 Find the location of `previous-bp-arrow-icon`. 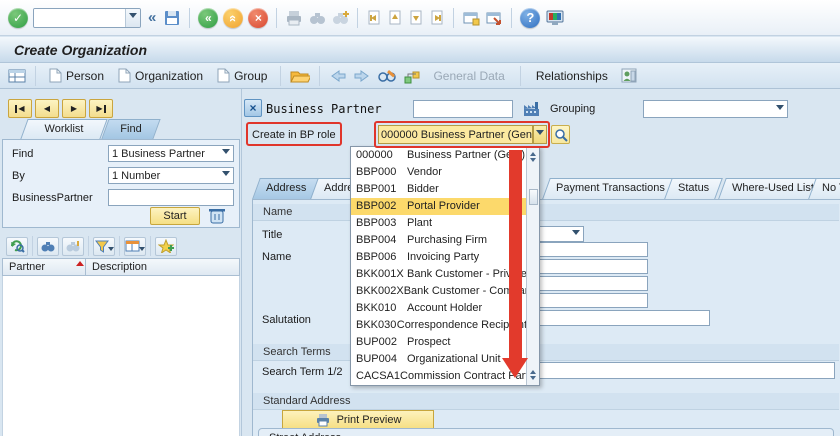

previous-bp-arrow-icon is located at coordinates (338, 76).